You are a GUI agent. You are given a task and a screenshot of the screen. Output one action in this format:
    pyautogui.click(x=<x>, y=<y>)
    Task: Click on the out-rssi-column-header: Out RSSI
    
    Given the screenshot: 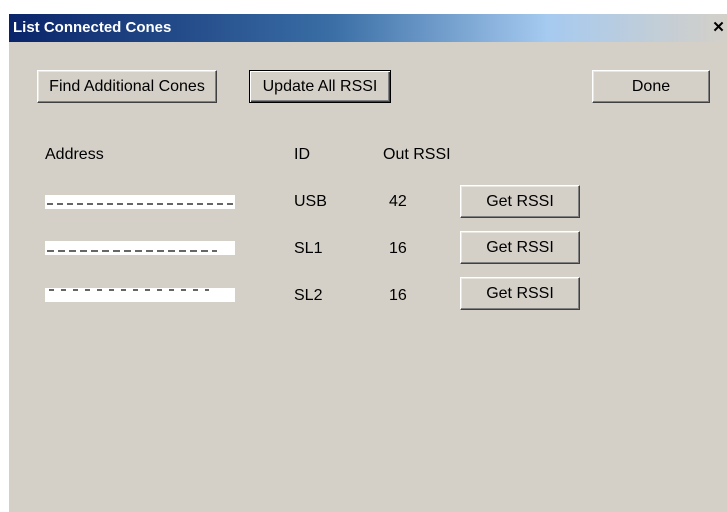 What is the action you would take?
    pyautogui.click(x=417, y=154)
    